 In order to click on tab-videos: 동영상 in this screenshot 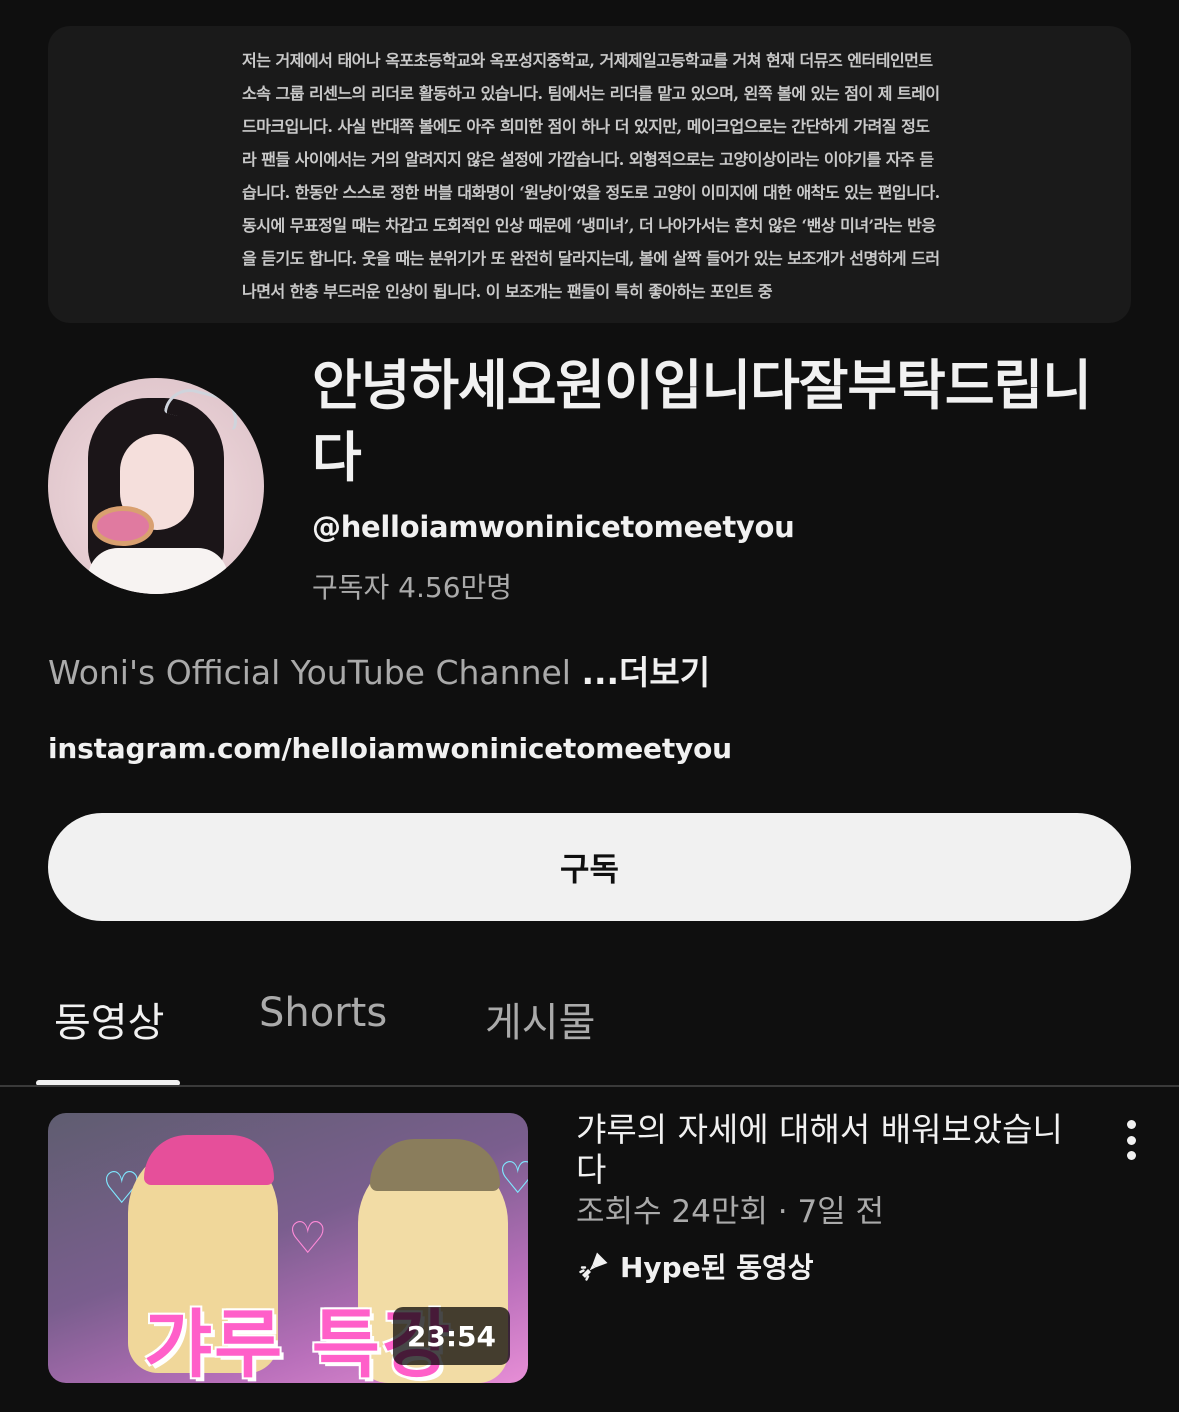, I will do `click(109, 1019)`.